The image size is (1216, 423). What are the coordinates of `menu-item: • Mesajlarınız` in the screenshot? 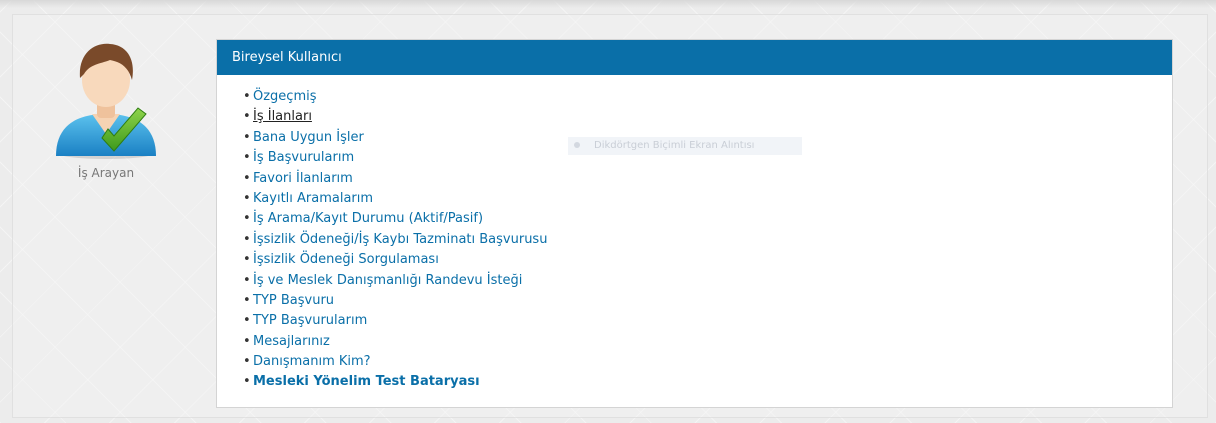 It's located at (707, 342).